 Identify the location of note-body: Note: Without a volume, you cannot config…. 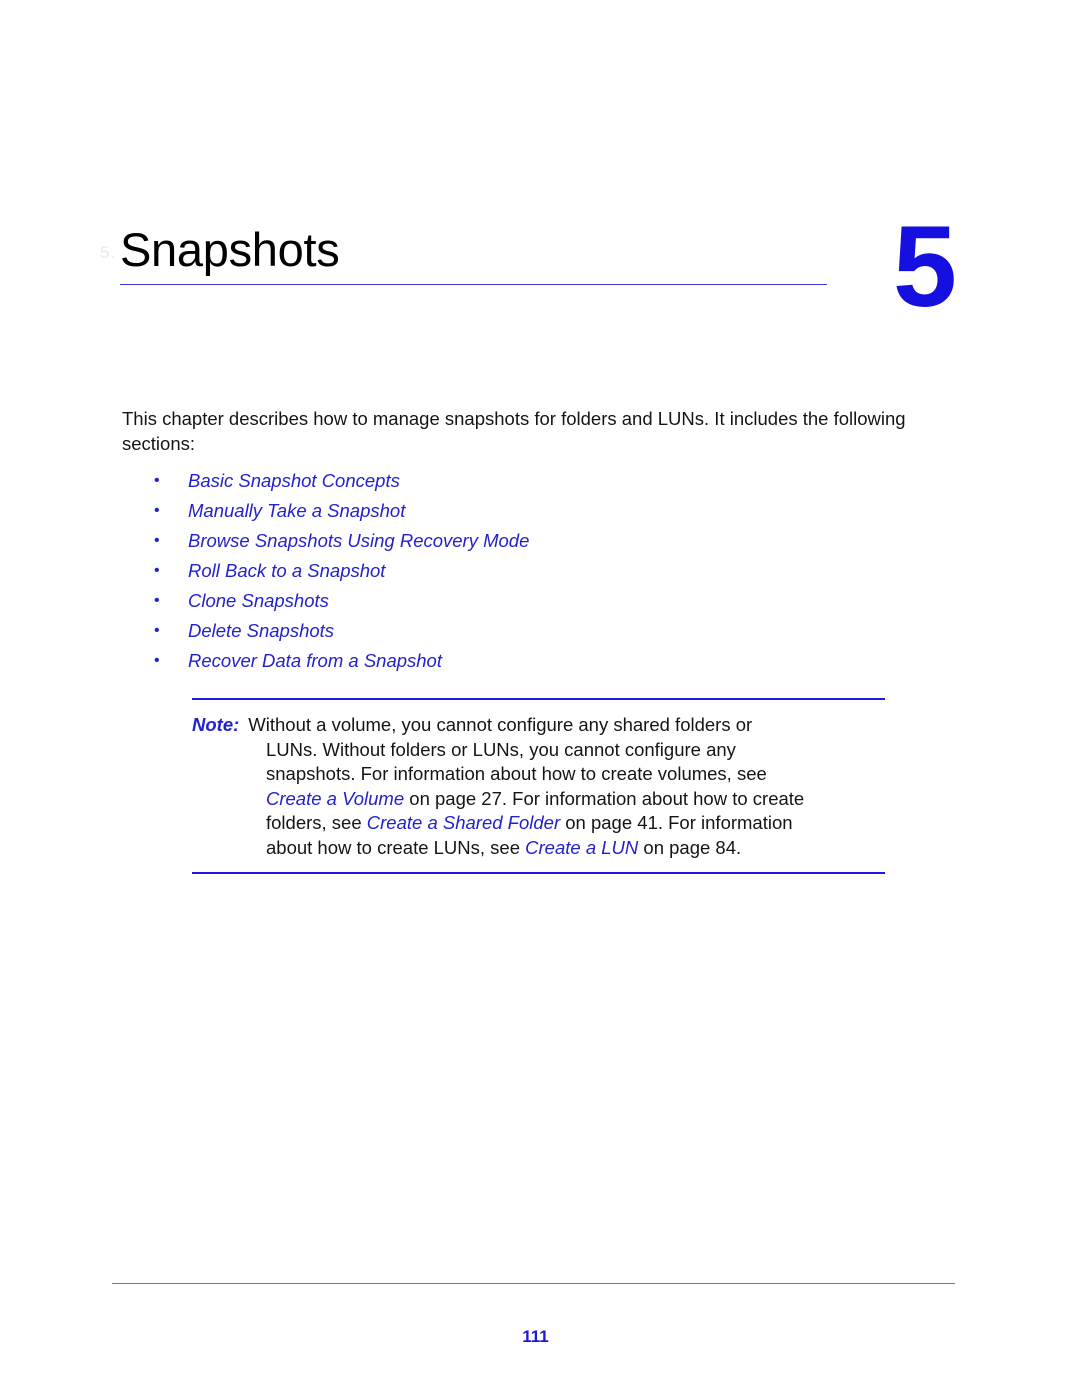
(538, 786).